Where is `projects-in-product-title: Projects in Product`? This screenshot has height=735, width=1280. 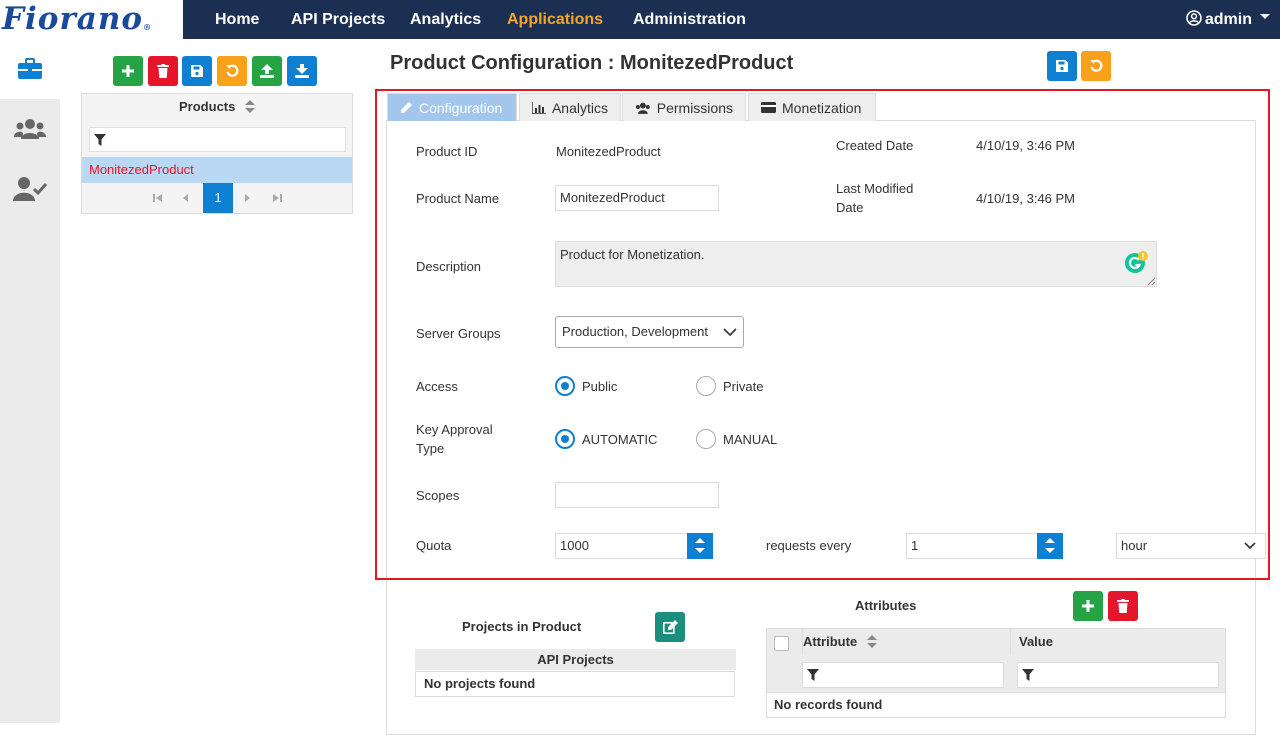
projects-in-product-title: Projects in Product is located at coordinates (522, 626).